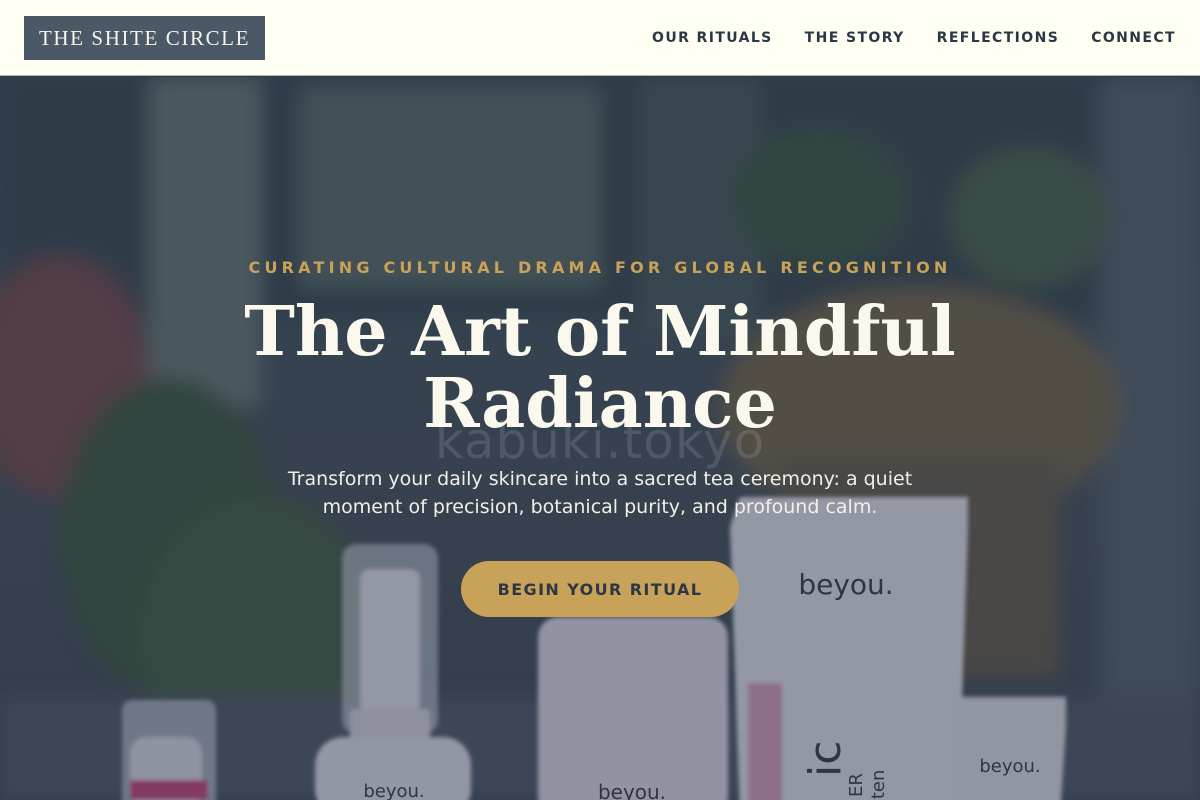 This screenshot has height=800, width=1200. I want to click on nav-link-our-rituals: OUR RITUALS, so click(712, 38).